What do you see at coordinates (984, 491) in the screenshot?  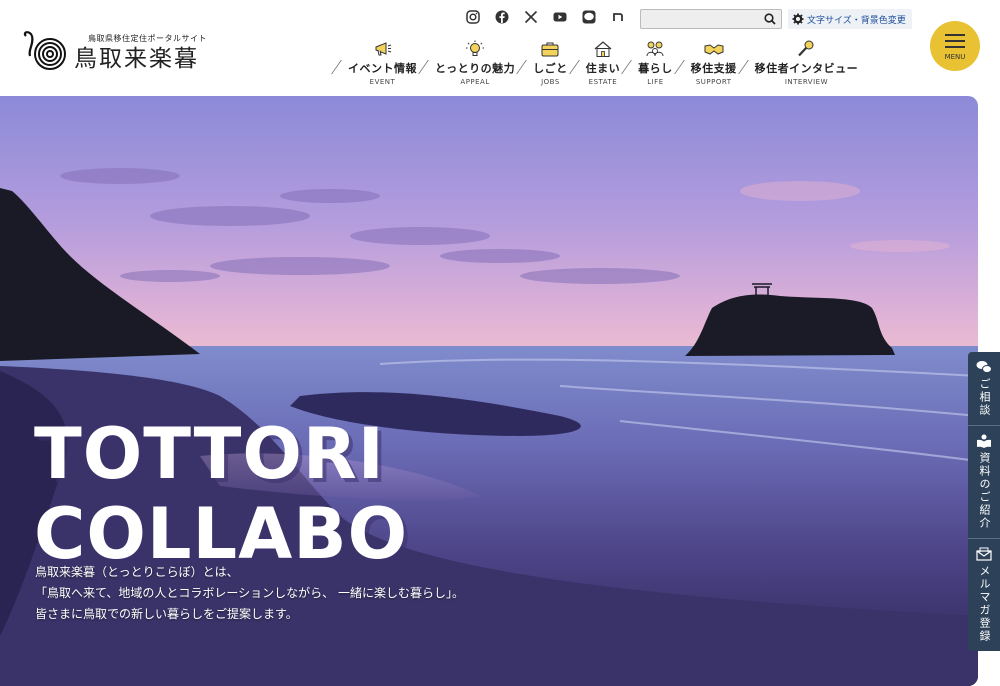 I see `side-tab-label: 資料のご紹介` at bounding box center [984, 491].